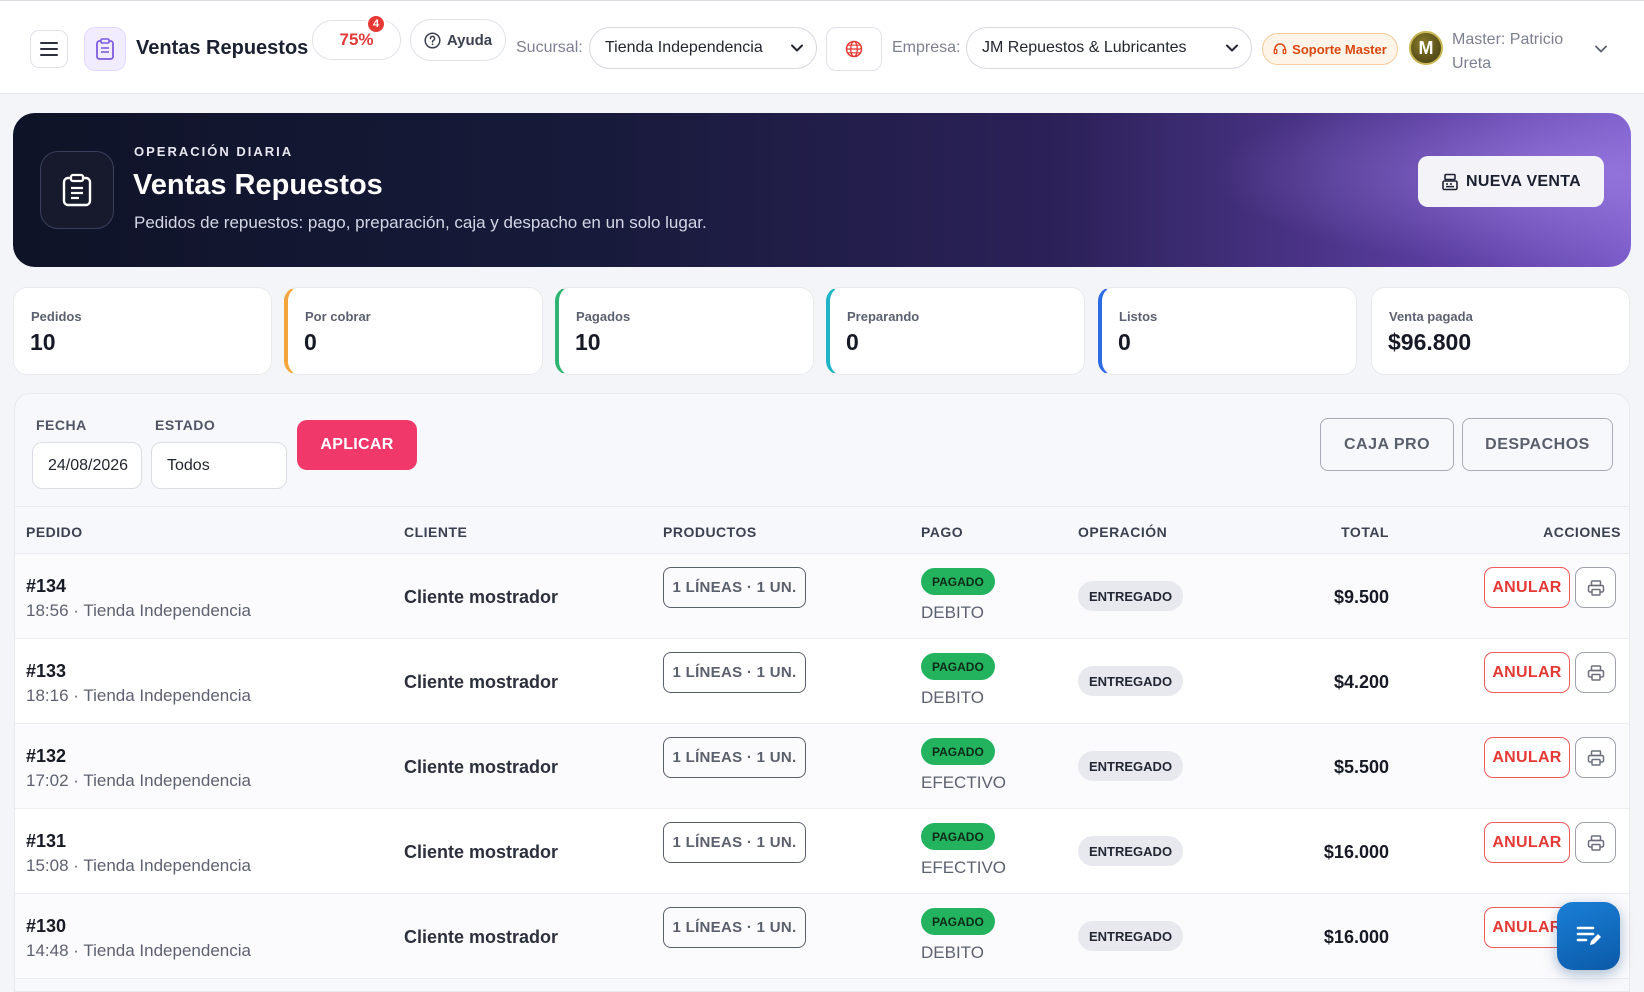 This screenshot has width=1644, height=992. Describe the element at coordinates (1365, 532) in the screenshot. I see `column-header: TOTAL` at that location.